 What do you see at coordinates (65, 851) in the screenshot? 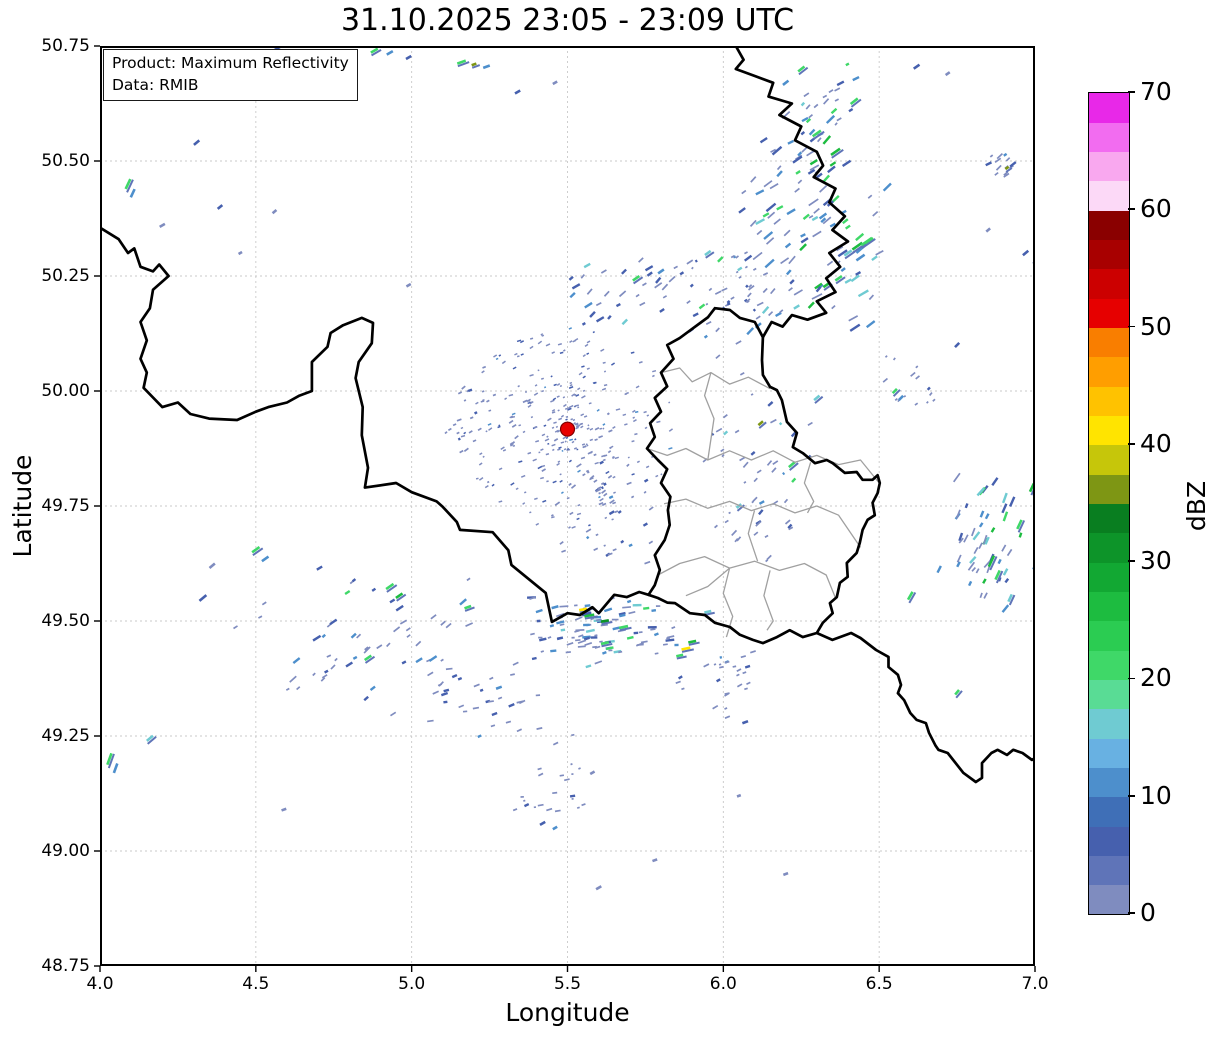
I see `y-tick-label: 49.00` at bounding box center [65, 851].